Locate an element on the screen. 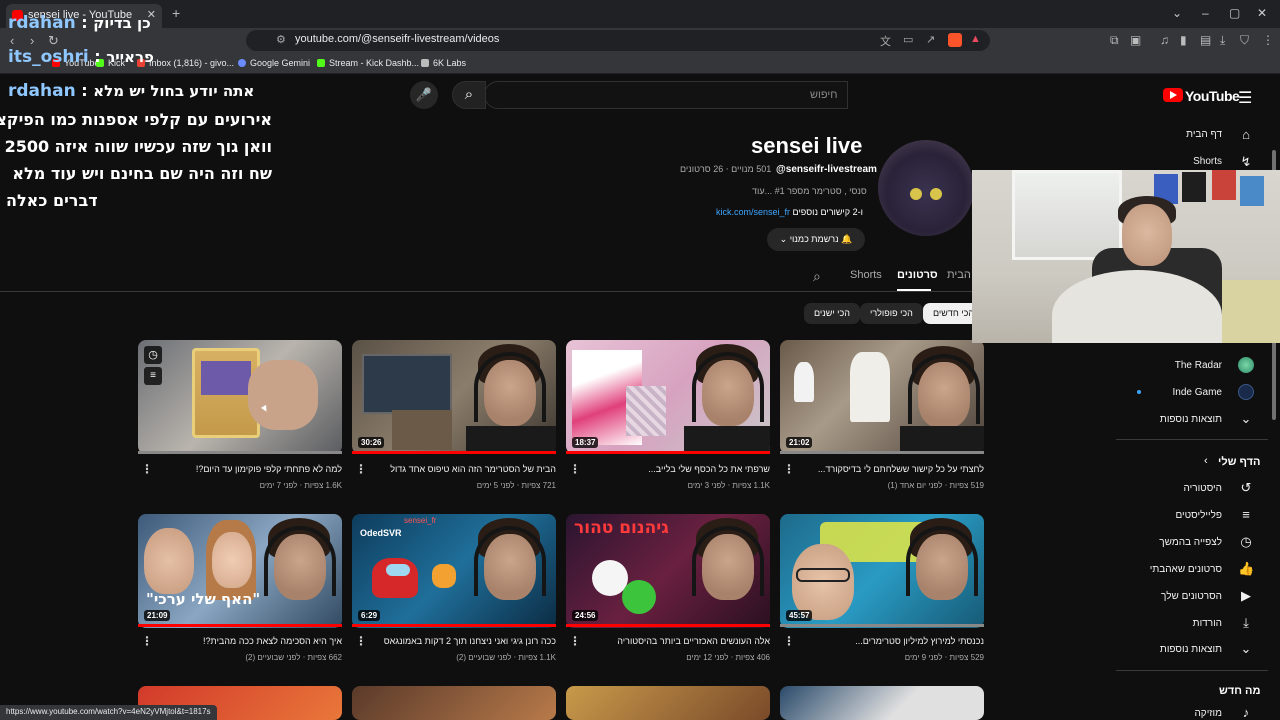  chip-oldest: הכי ישנים is located at coordinates (832, 313).